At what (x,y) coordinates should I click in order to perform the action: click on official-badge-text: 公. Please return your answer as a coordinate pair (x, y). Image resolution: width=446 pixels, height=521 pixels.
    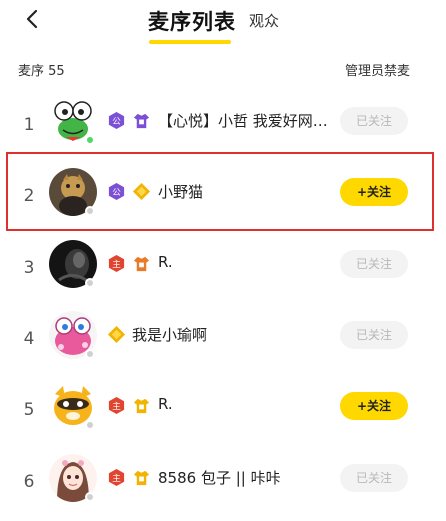
    Looking at the image, I should click on (116, 122).